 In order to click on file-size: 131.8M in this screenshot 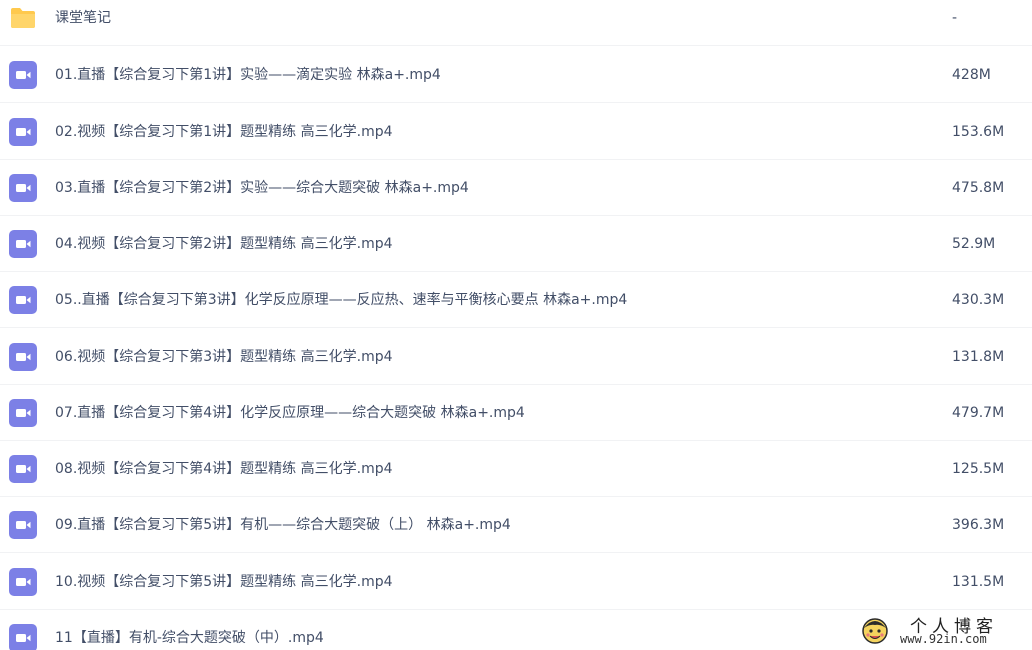, I will do `click(978, 357)`.